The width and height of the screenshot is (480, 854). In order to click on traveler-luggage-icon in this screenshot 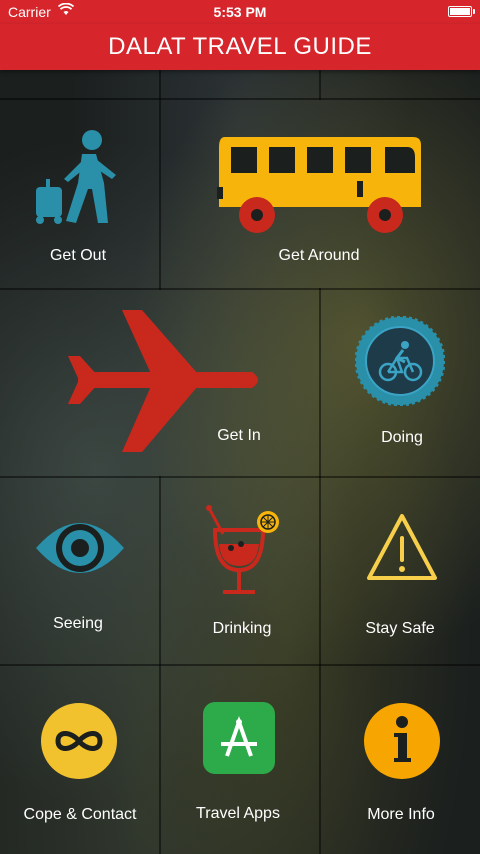, I will do `click(76, 177)`.